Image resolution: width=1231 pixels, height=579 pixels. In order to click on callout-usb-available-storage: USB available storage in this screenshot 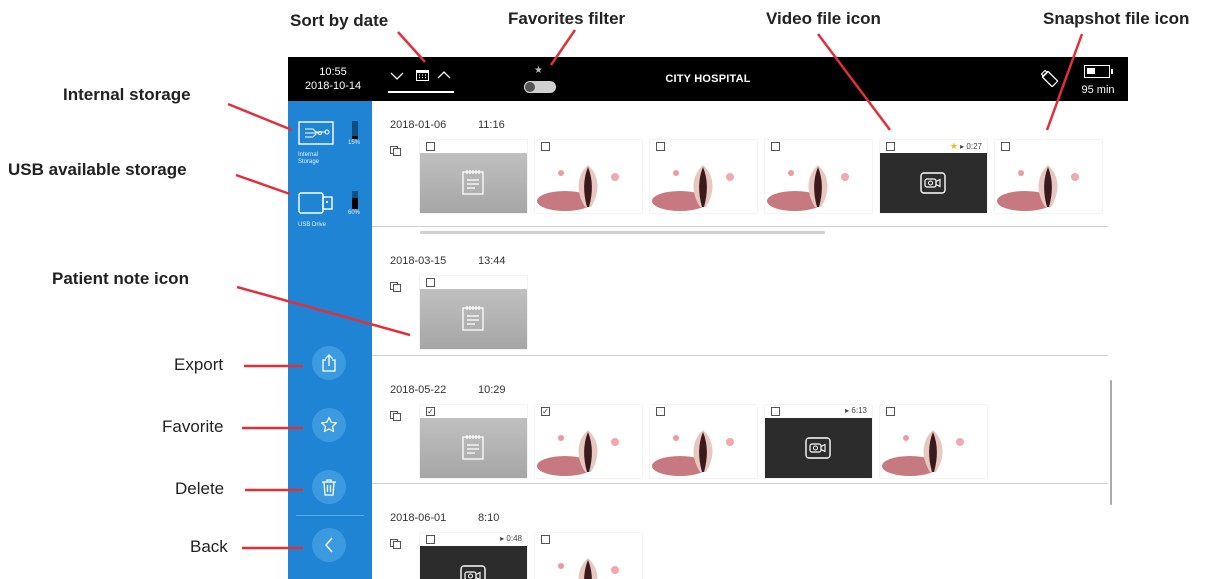, I will do `click(97, 169)`.